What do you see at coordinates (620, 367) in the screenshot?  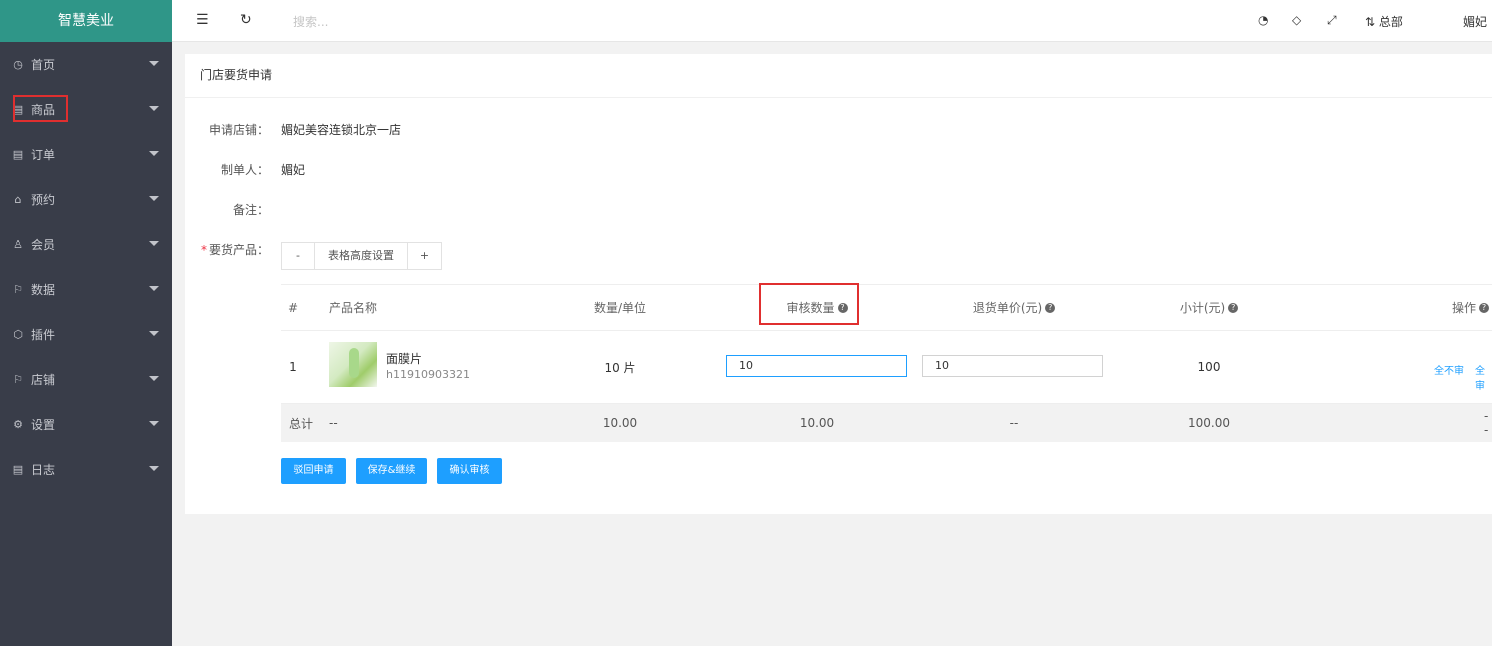 I see `row-qty: 10 片` at bounding box center [620, 367].